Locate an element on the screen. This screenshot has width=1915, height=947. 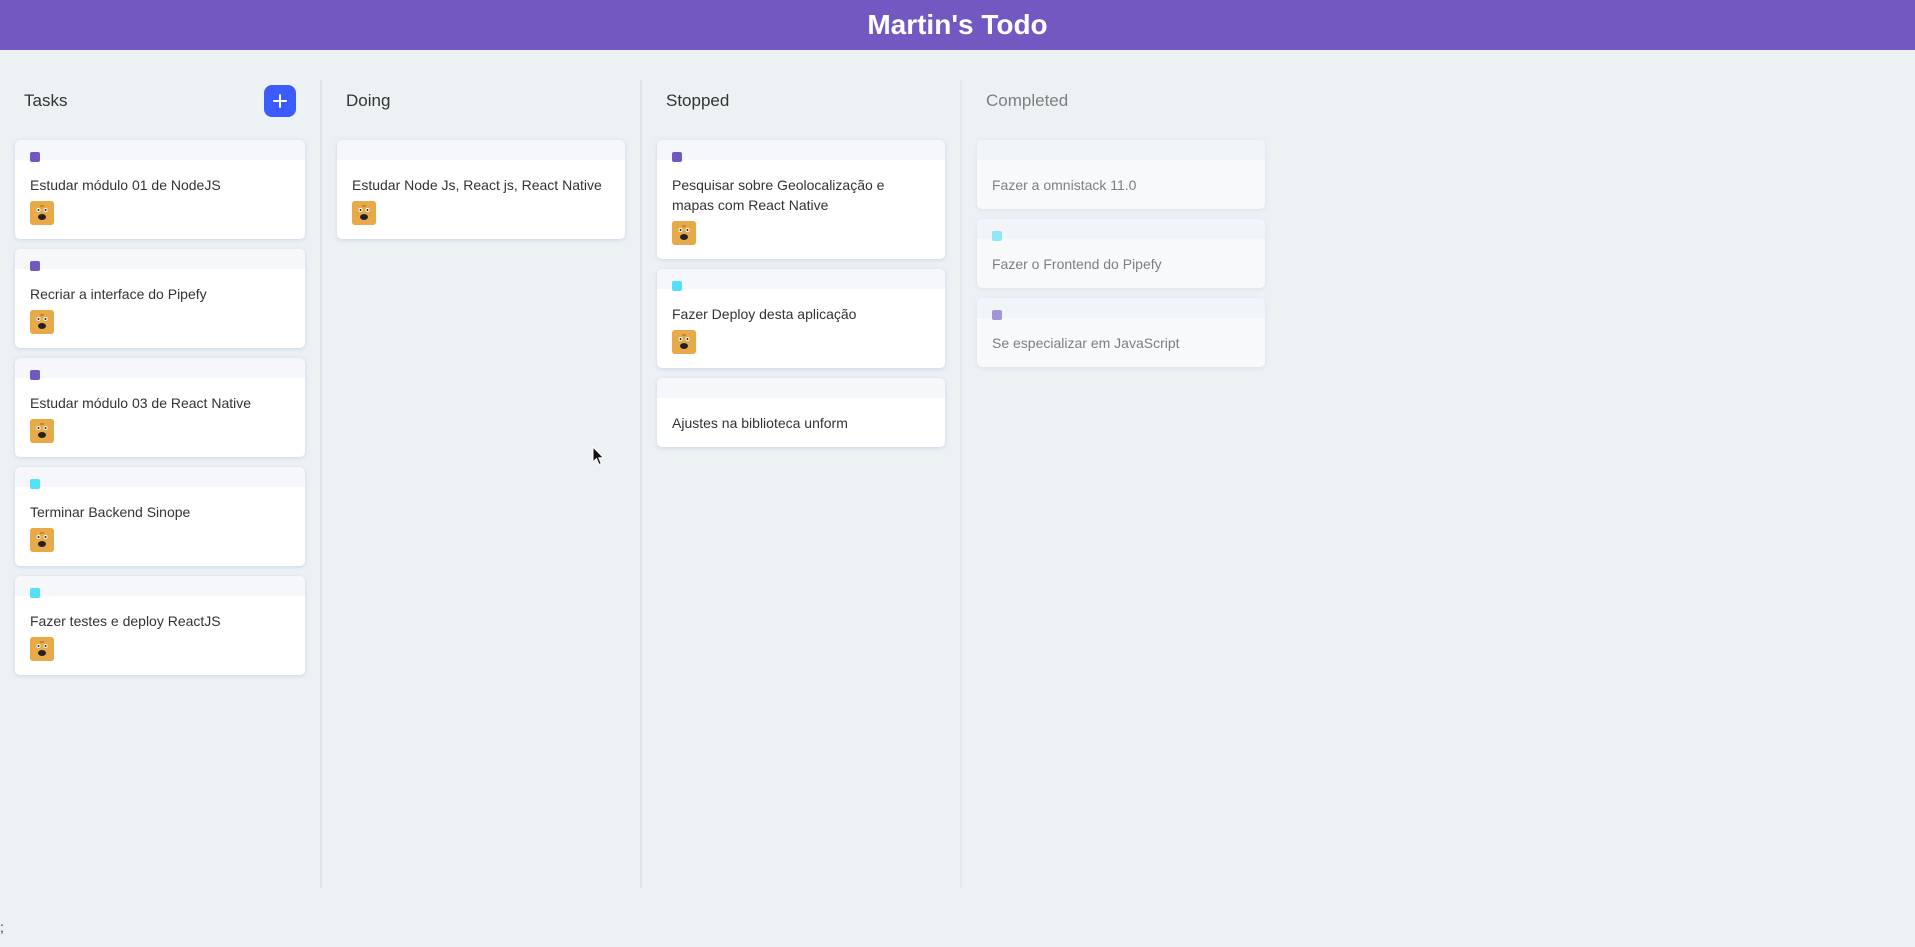
task-card: Ajustes na biblioteca unform is located at coordinates (801, 412).